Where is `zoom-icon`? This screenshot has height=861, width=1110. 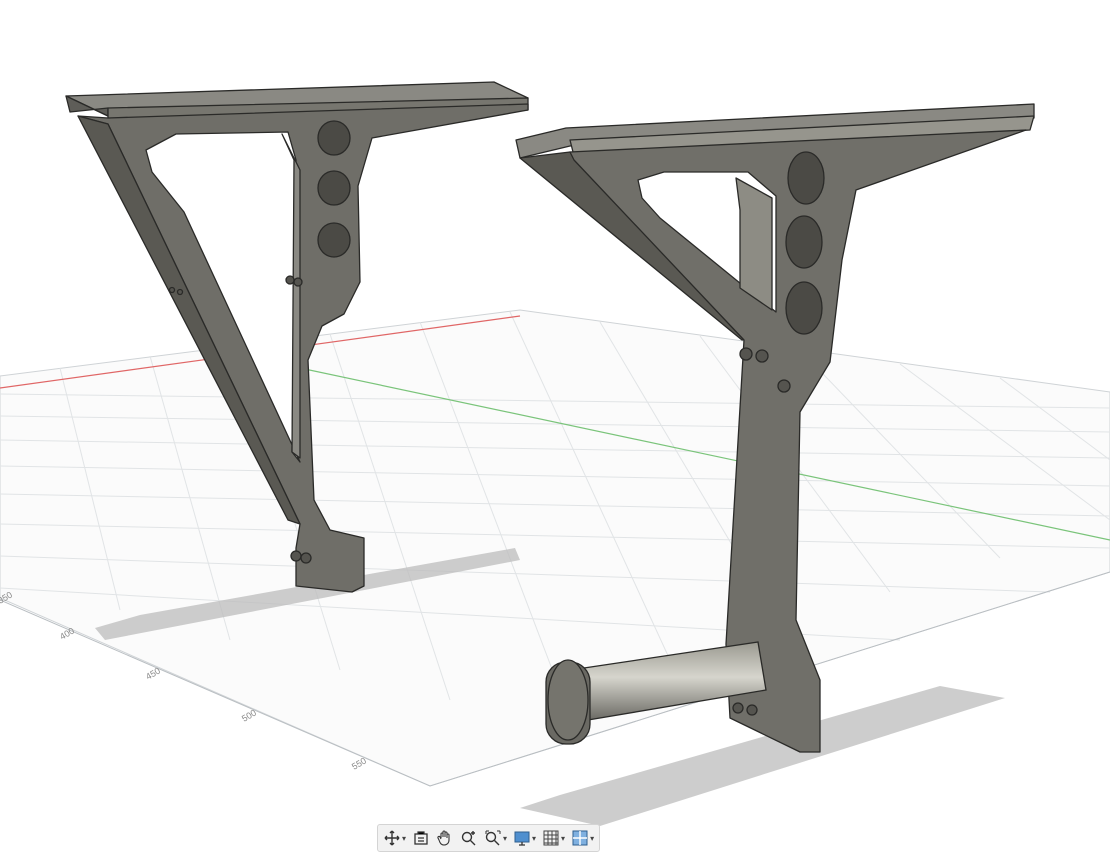
zoom-icon is located at coordinates (468, 838).